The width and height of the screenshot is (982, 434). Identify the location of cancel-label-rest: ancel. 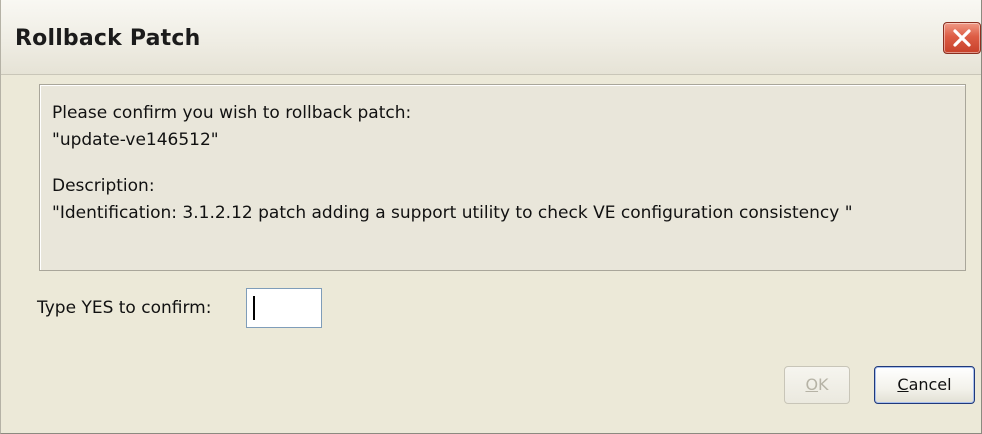
(930, 384).